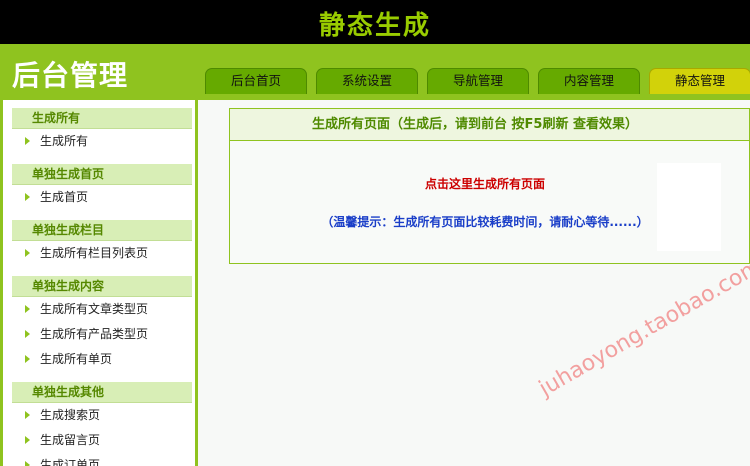 Image resolution: width=750 pixels, height=466 pixels. What do you see at coordinates (70, 462) in the screenshot?
I see `sidebar-item-label: 生成订单页` at bounding box center [70, 462].